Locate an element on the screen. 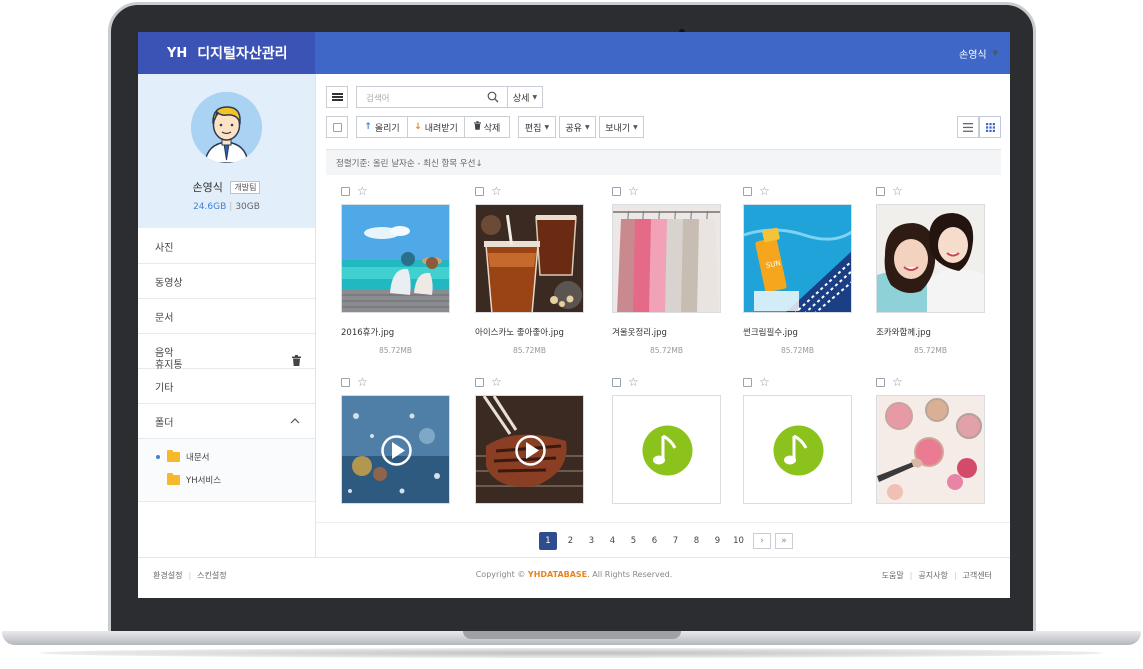  footer-link-support: 고객센터 is located at coordinates (977, 575).